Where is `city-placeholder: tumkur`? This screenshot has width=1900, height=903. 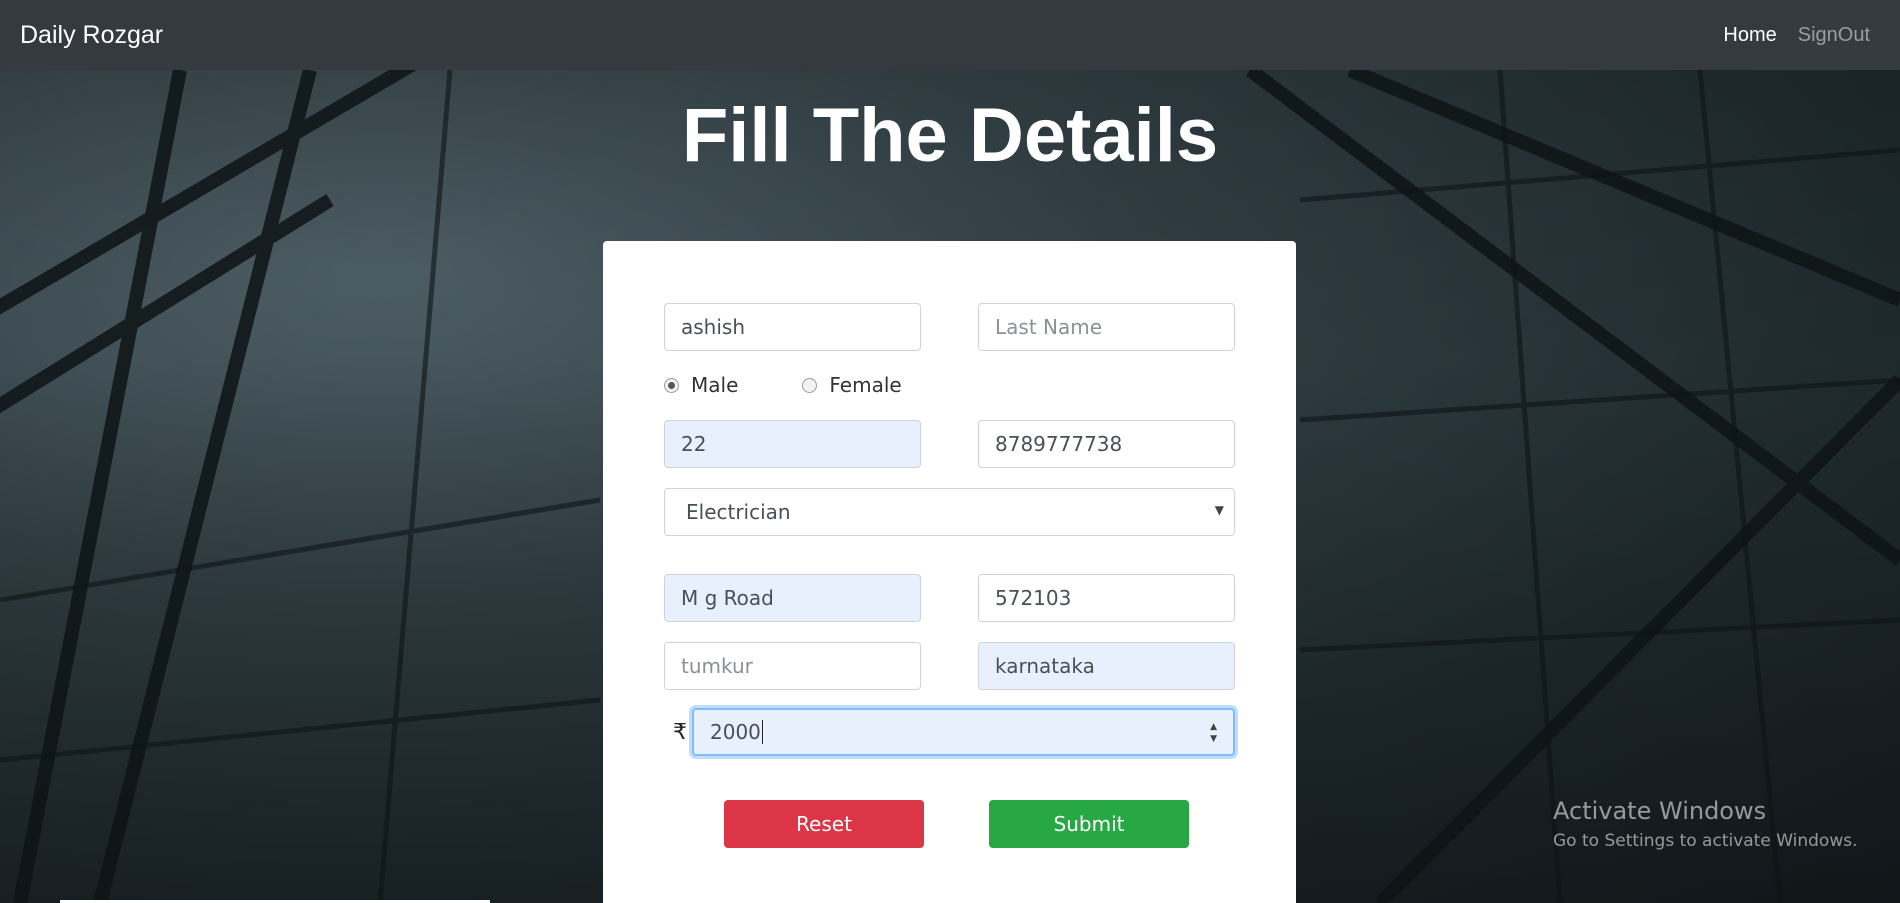 city-placeholder: tumkur is located at coordinates (717, 666).